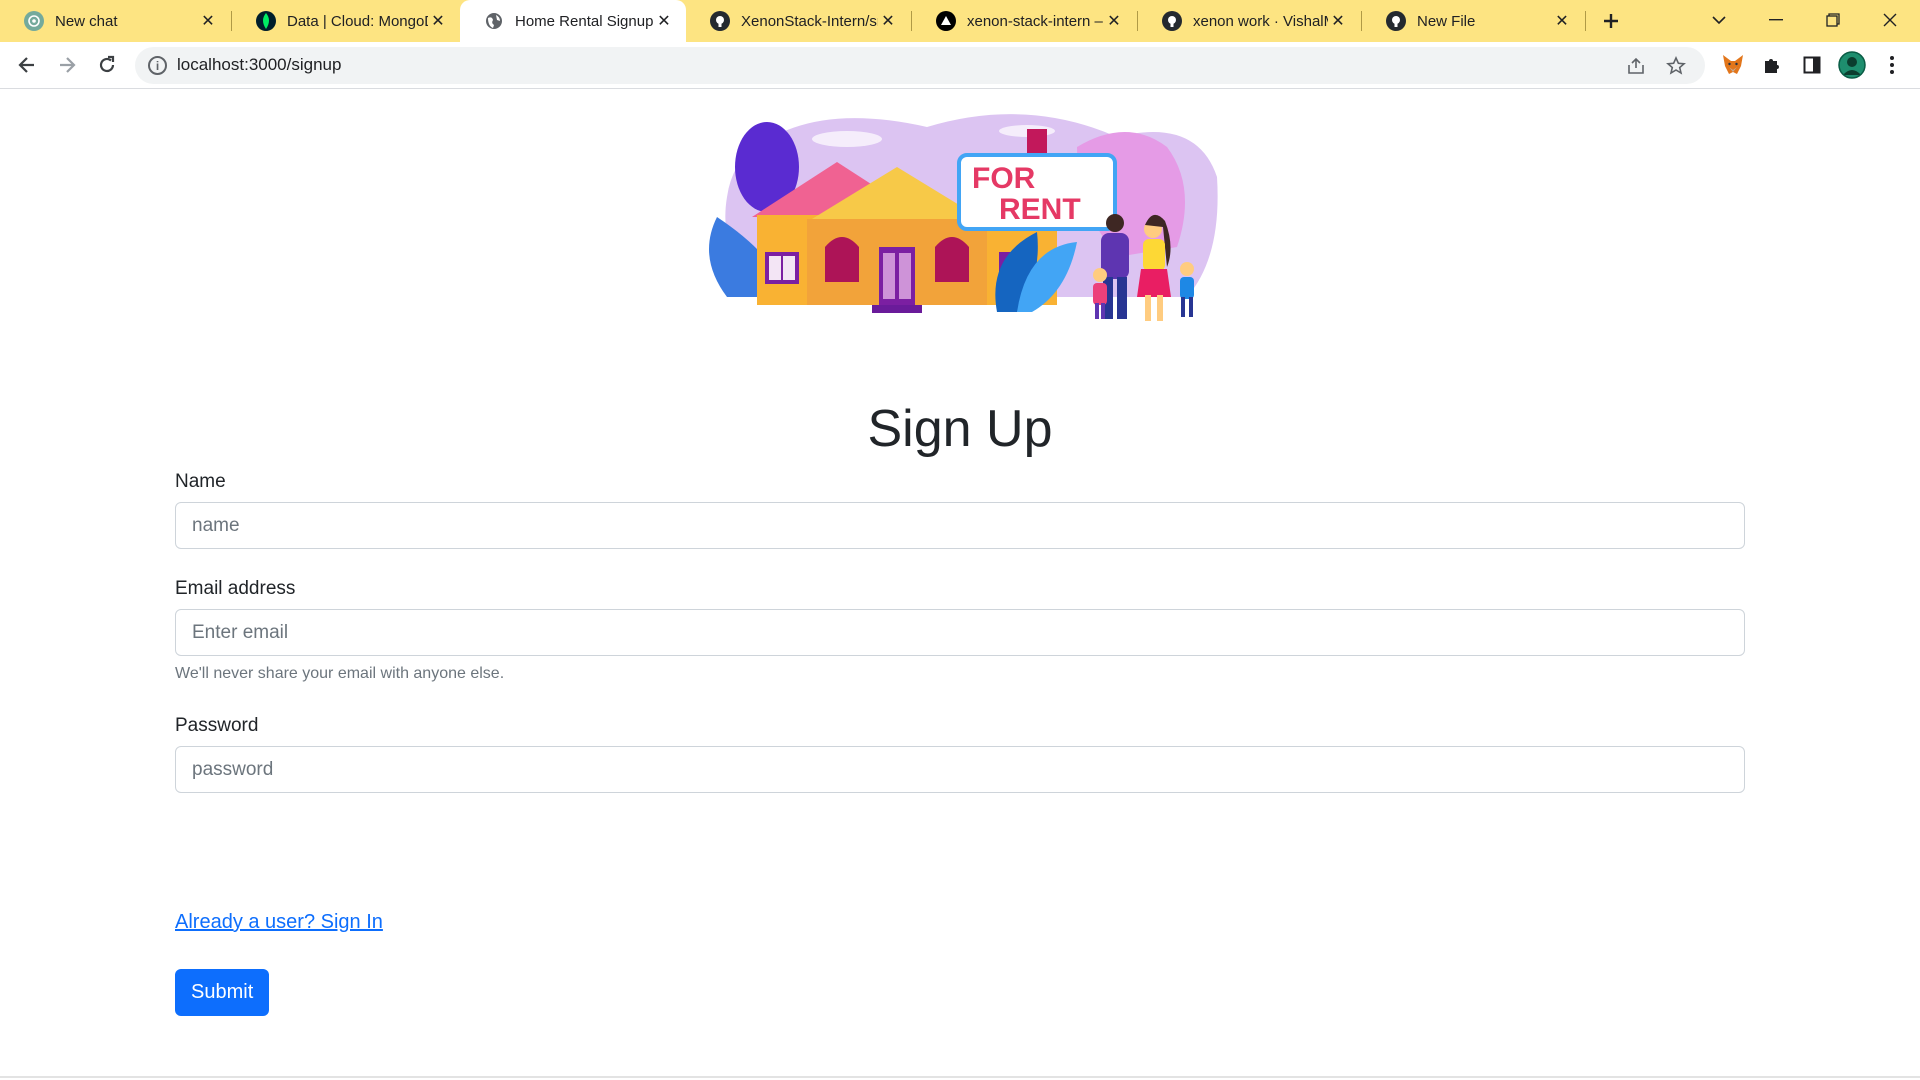  I want to click on email-input, so click(960, 632).